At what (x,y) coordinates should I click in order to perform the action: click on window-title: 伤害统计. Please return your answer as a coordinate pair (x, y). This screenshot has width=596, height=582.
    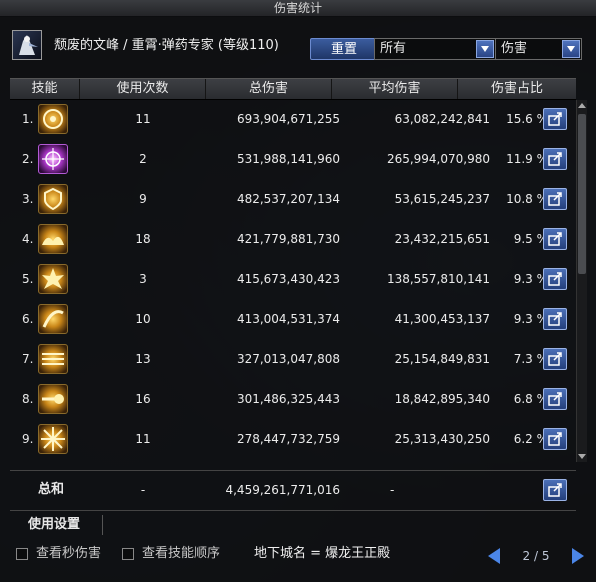
    Looking at the image, I should click on (298, 8).